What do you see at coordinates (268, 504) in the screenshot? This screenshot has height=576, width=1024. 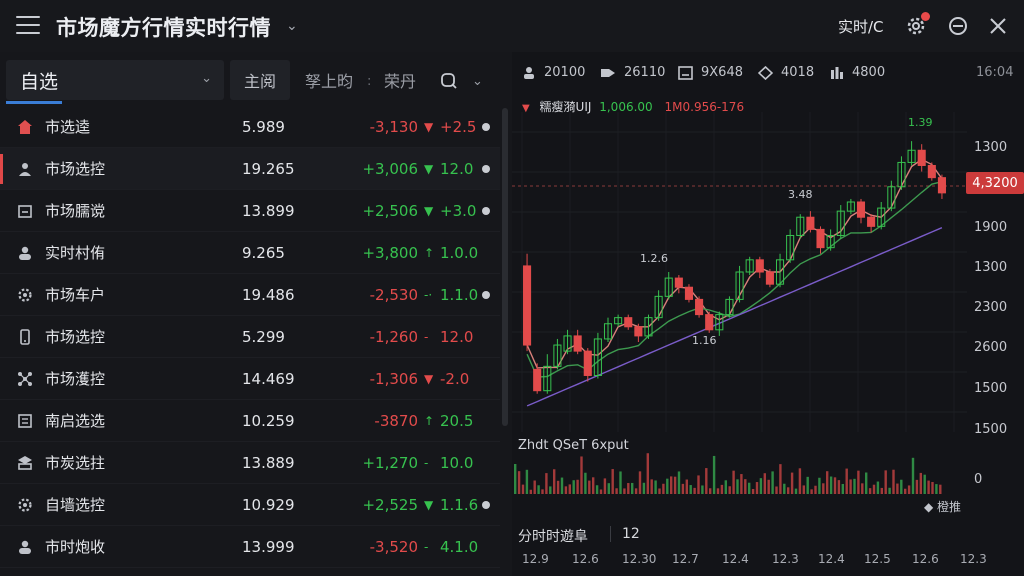 I see `stock-price: 10.929` at bounding box center [268, 504].